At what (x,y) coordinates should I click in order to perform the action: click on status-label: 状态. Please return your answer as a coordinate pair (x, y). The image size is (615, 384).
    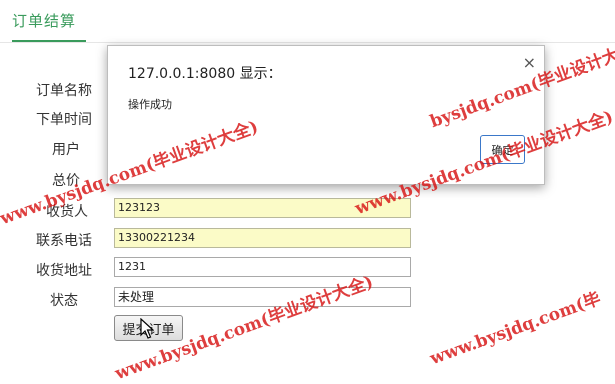
    Looking at the image, I should click on (64, 301).